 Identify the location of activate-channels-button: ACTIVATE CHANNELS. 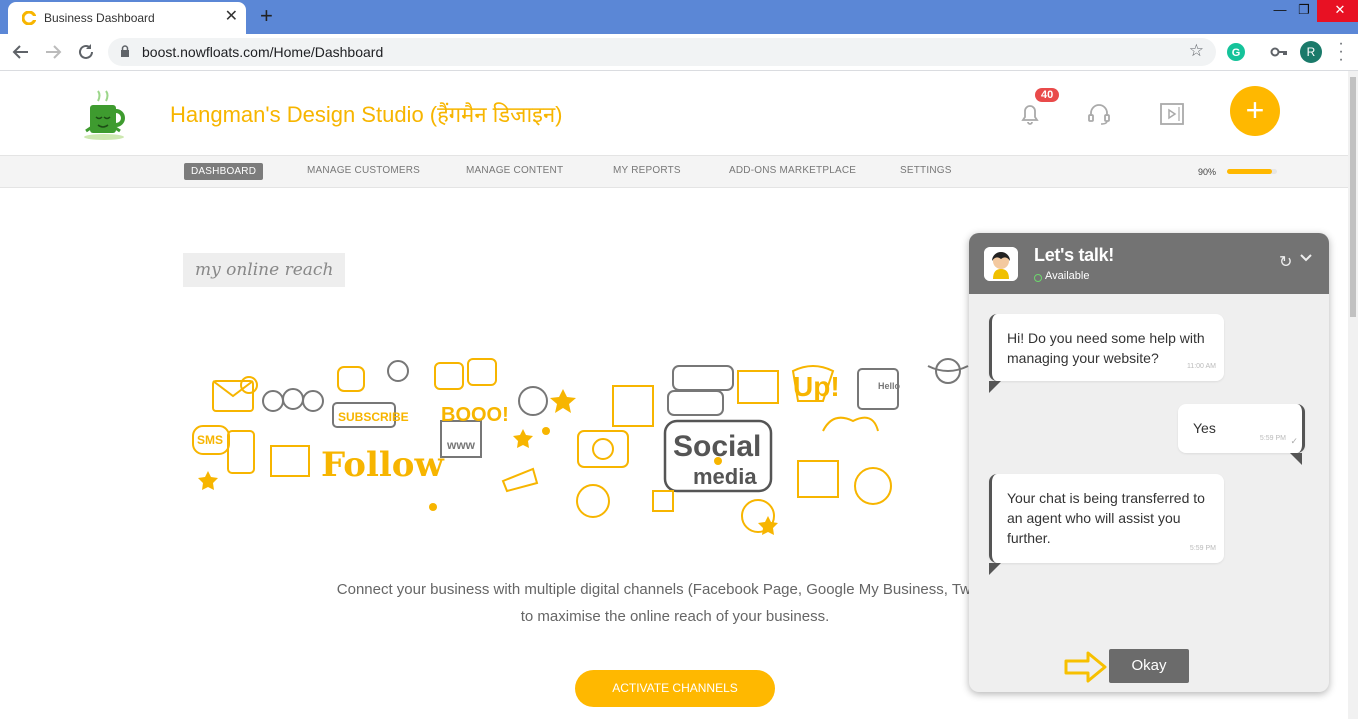
(675, 688).